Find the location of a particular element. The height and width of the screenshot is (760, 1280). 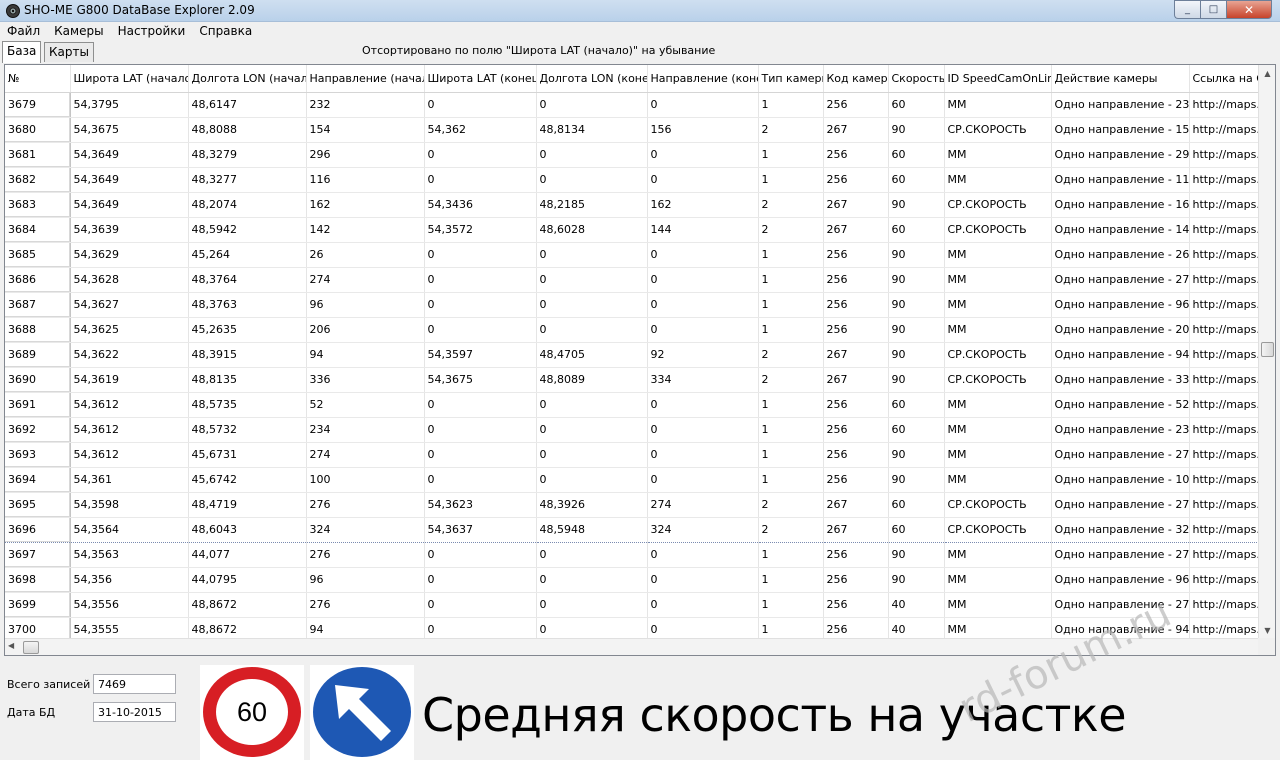

row-number-cell: 3694 is located at coordinates (38, 480).